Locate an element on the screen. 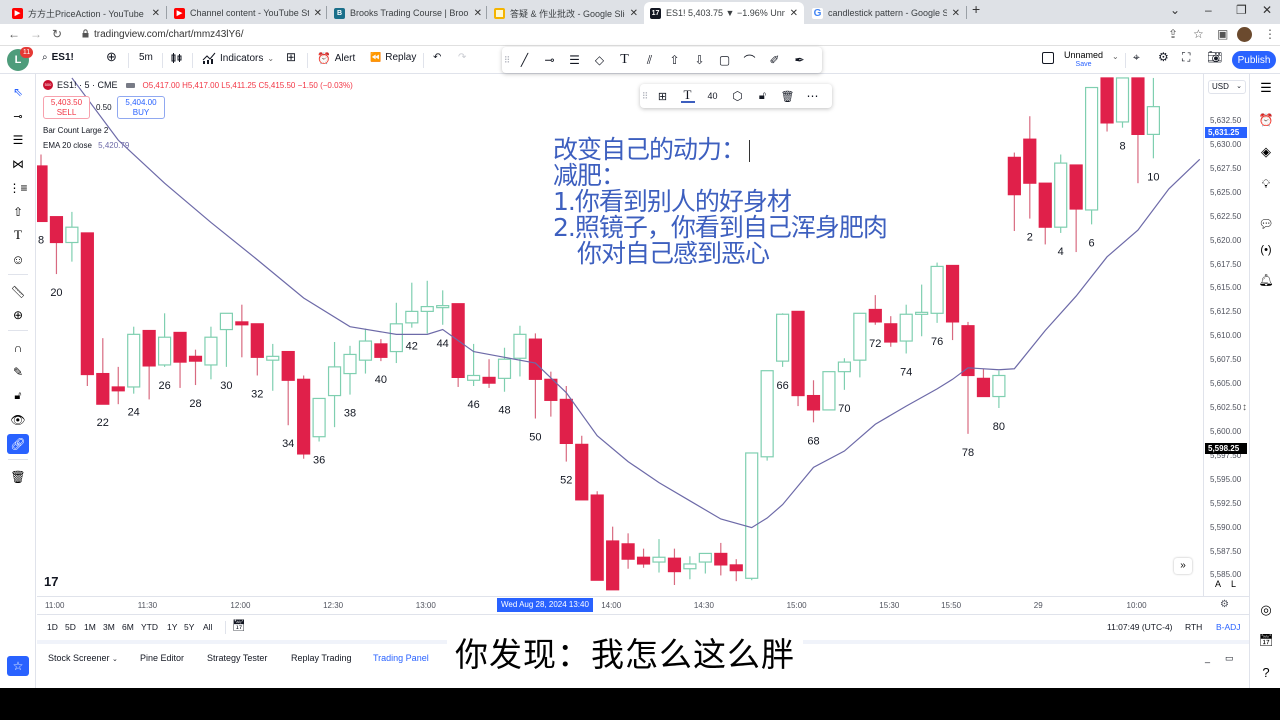  lock-drawings: 🔓︎ is located at coordinates (18, 396).